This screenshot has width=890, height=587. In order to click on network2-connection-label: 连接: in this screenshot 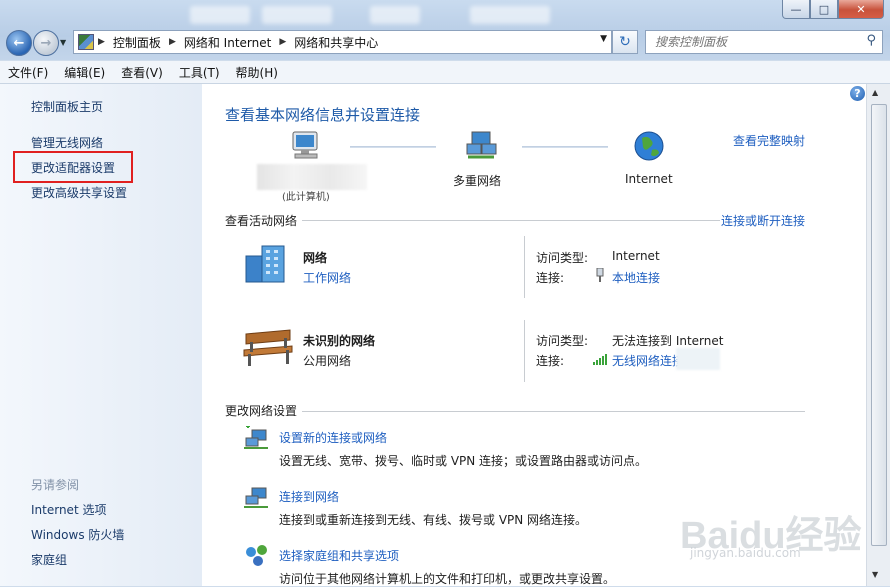, I will do `click(550, 361)`.